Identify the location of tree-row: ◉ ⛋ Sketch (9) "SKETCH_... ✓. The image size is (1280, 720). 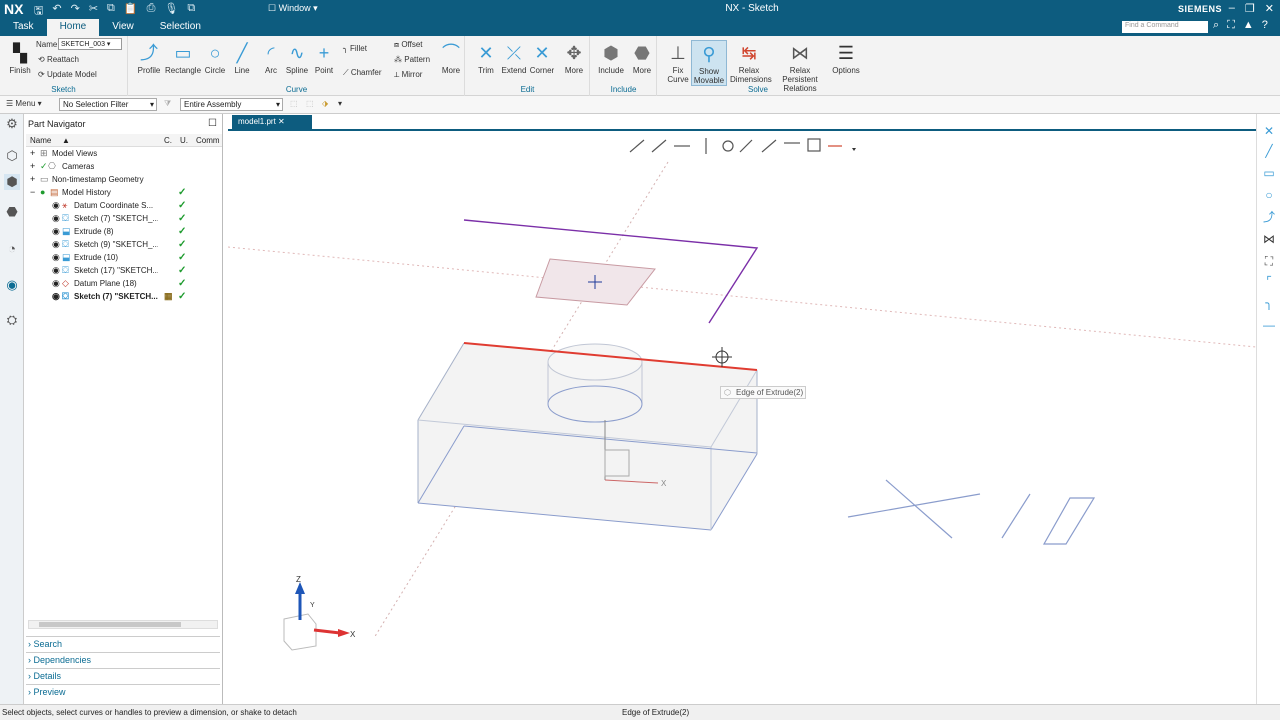
(124, 245).